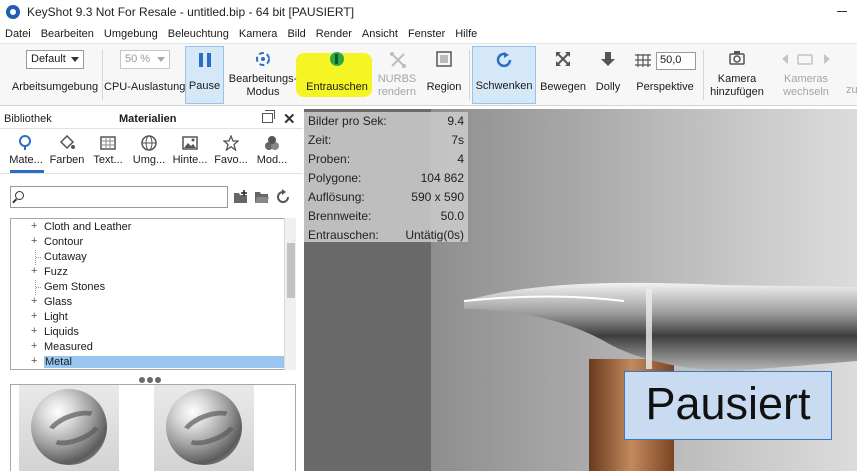 The height and width of the screenshot is (471, 857). I want to click on close-icon: ✕, so click(289, 119).